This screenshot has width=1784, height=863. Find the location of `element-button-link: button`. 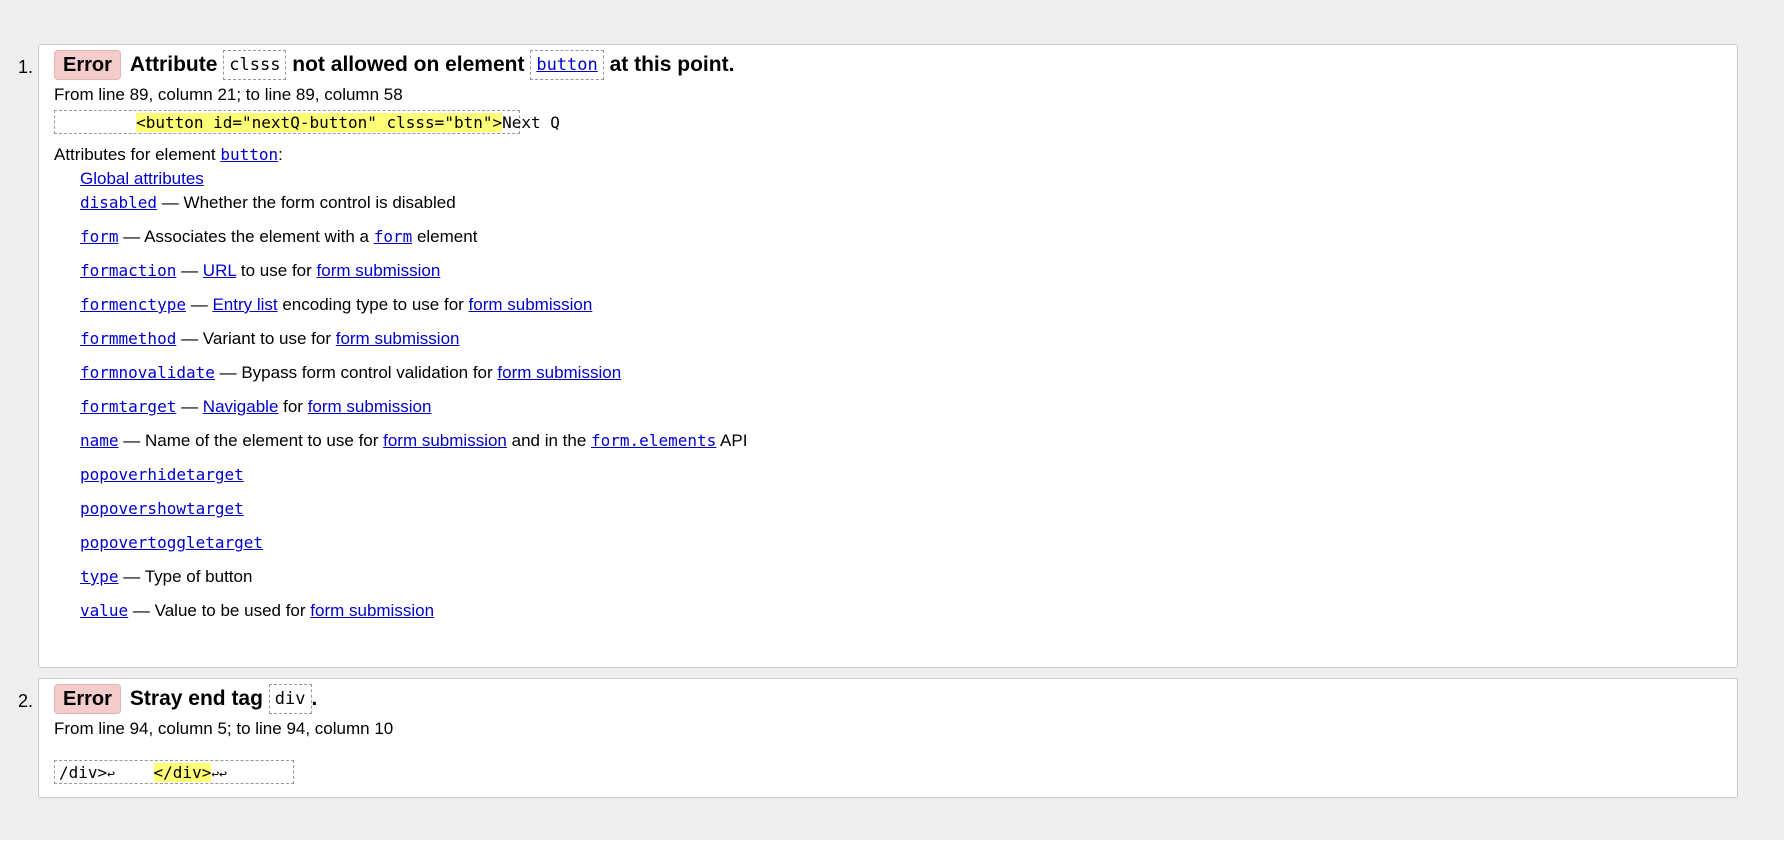

element-button-link: button is located at coordinates (566, 65).